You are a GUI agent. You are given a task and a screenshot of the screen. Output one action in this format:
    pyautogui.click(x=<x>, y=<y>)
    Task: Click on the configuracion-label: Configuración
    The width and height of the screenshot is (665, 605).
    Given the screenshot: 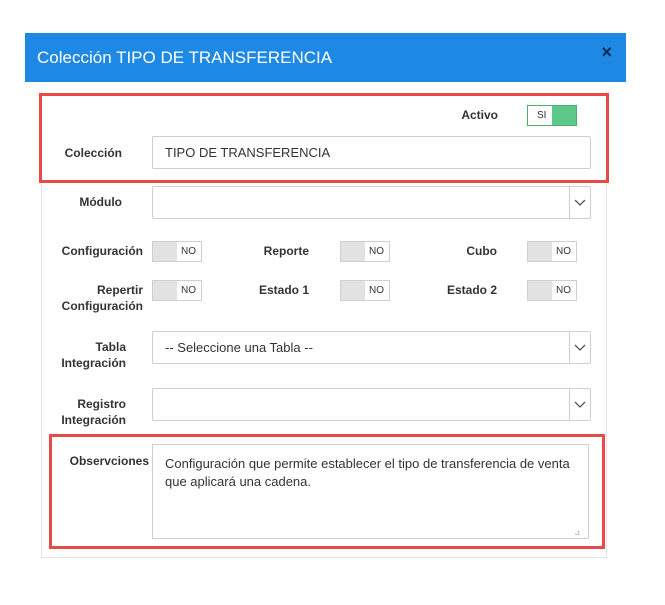 What is the action you would take?
    pyautogui.click(x=102, y=251)
    